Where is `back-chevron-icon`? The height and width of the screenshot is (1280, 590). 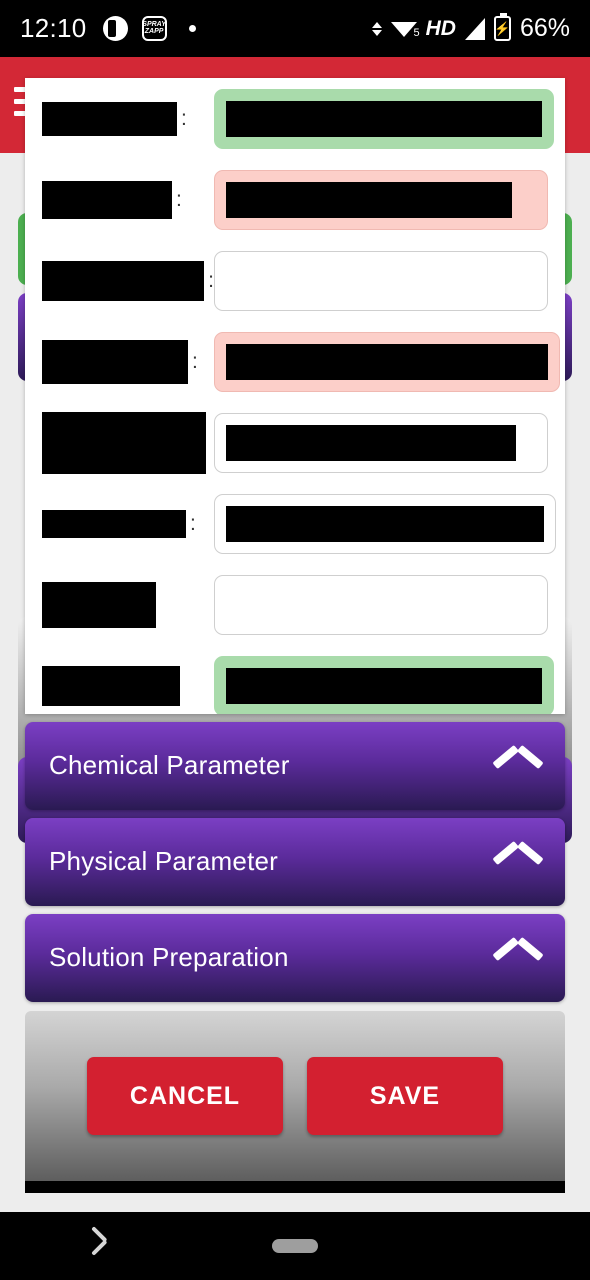
back-chevron-icon is located at coordinates (113, 1246).